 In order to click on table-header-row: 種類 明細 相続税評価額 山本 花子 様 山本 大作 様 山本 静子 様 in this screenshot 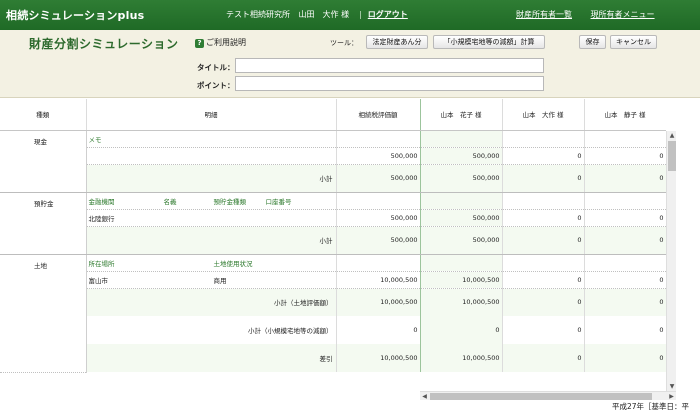, I will do `click(333, 115)`.